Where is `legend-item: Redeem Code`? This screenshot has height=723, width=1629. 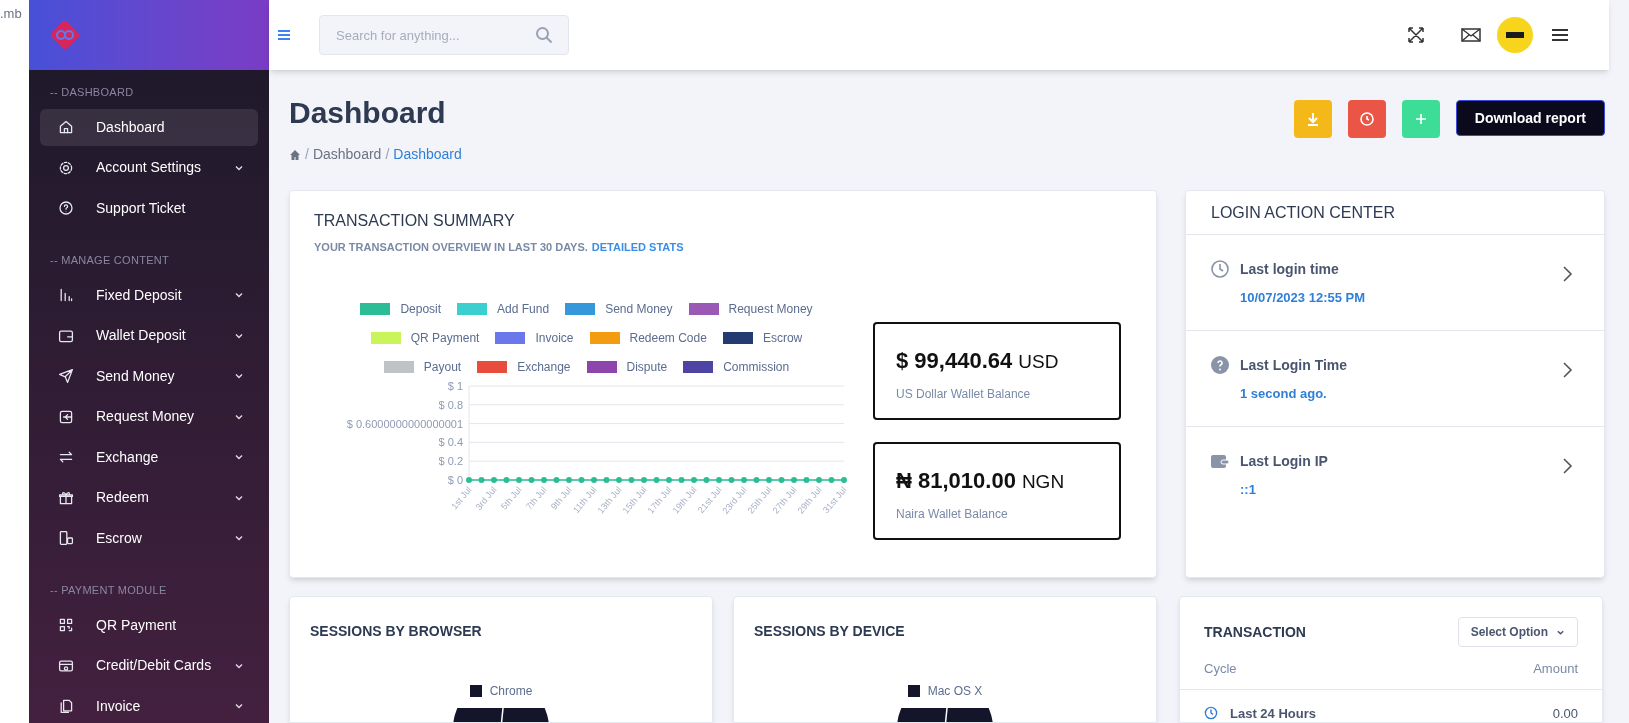 legend-item: Redeem Code is located at coordinates (648, 337).